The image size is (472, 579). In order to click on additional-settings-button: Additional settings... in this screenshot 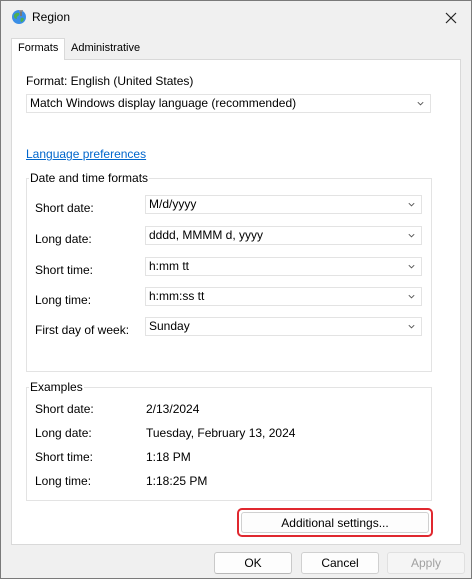, I will do `click(335, 522)`.